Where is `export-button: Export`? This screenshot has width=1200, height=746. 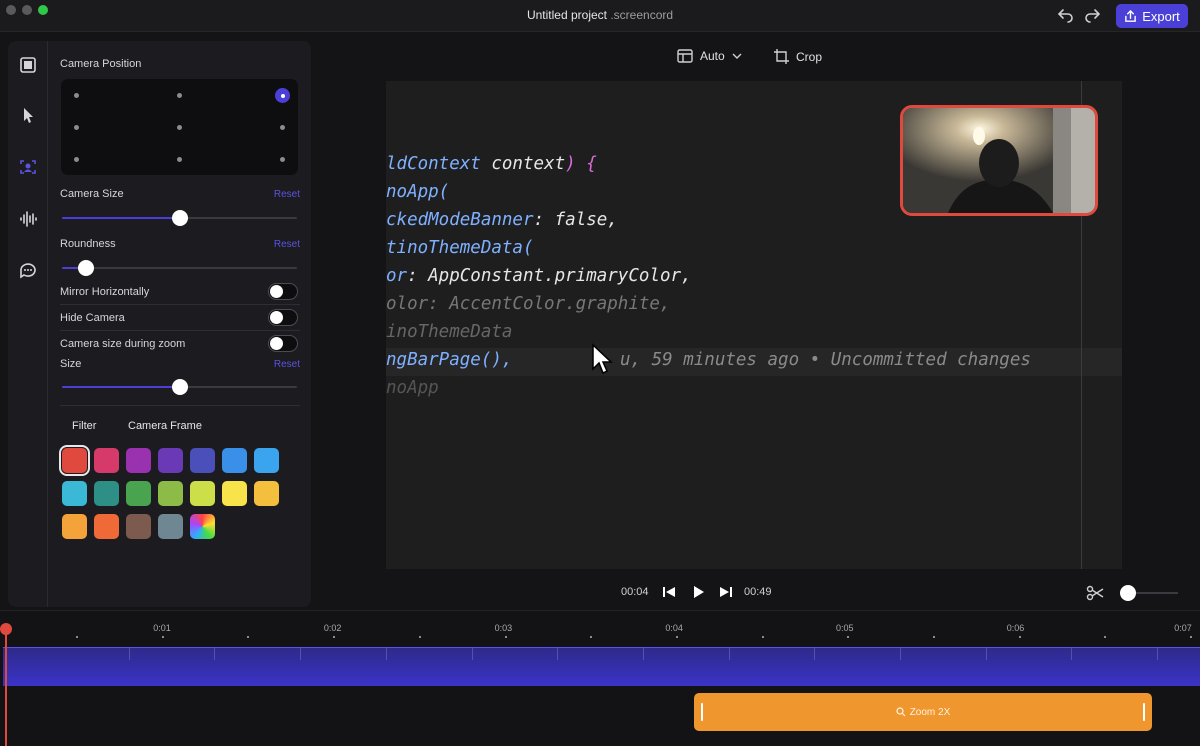 export-button: Export is located at coordinates (1152, 16).